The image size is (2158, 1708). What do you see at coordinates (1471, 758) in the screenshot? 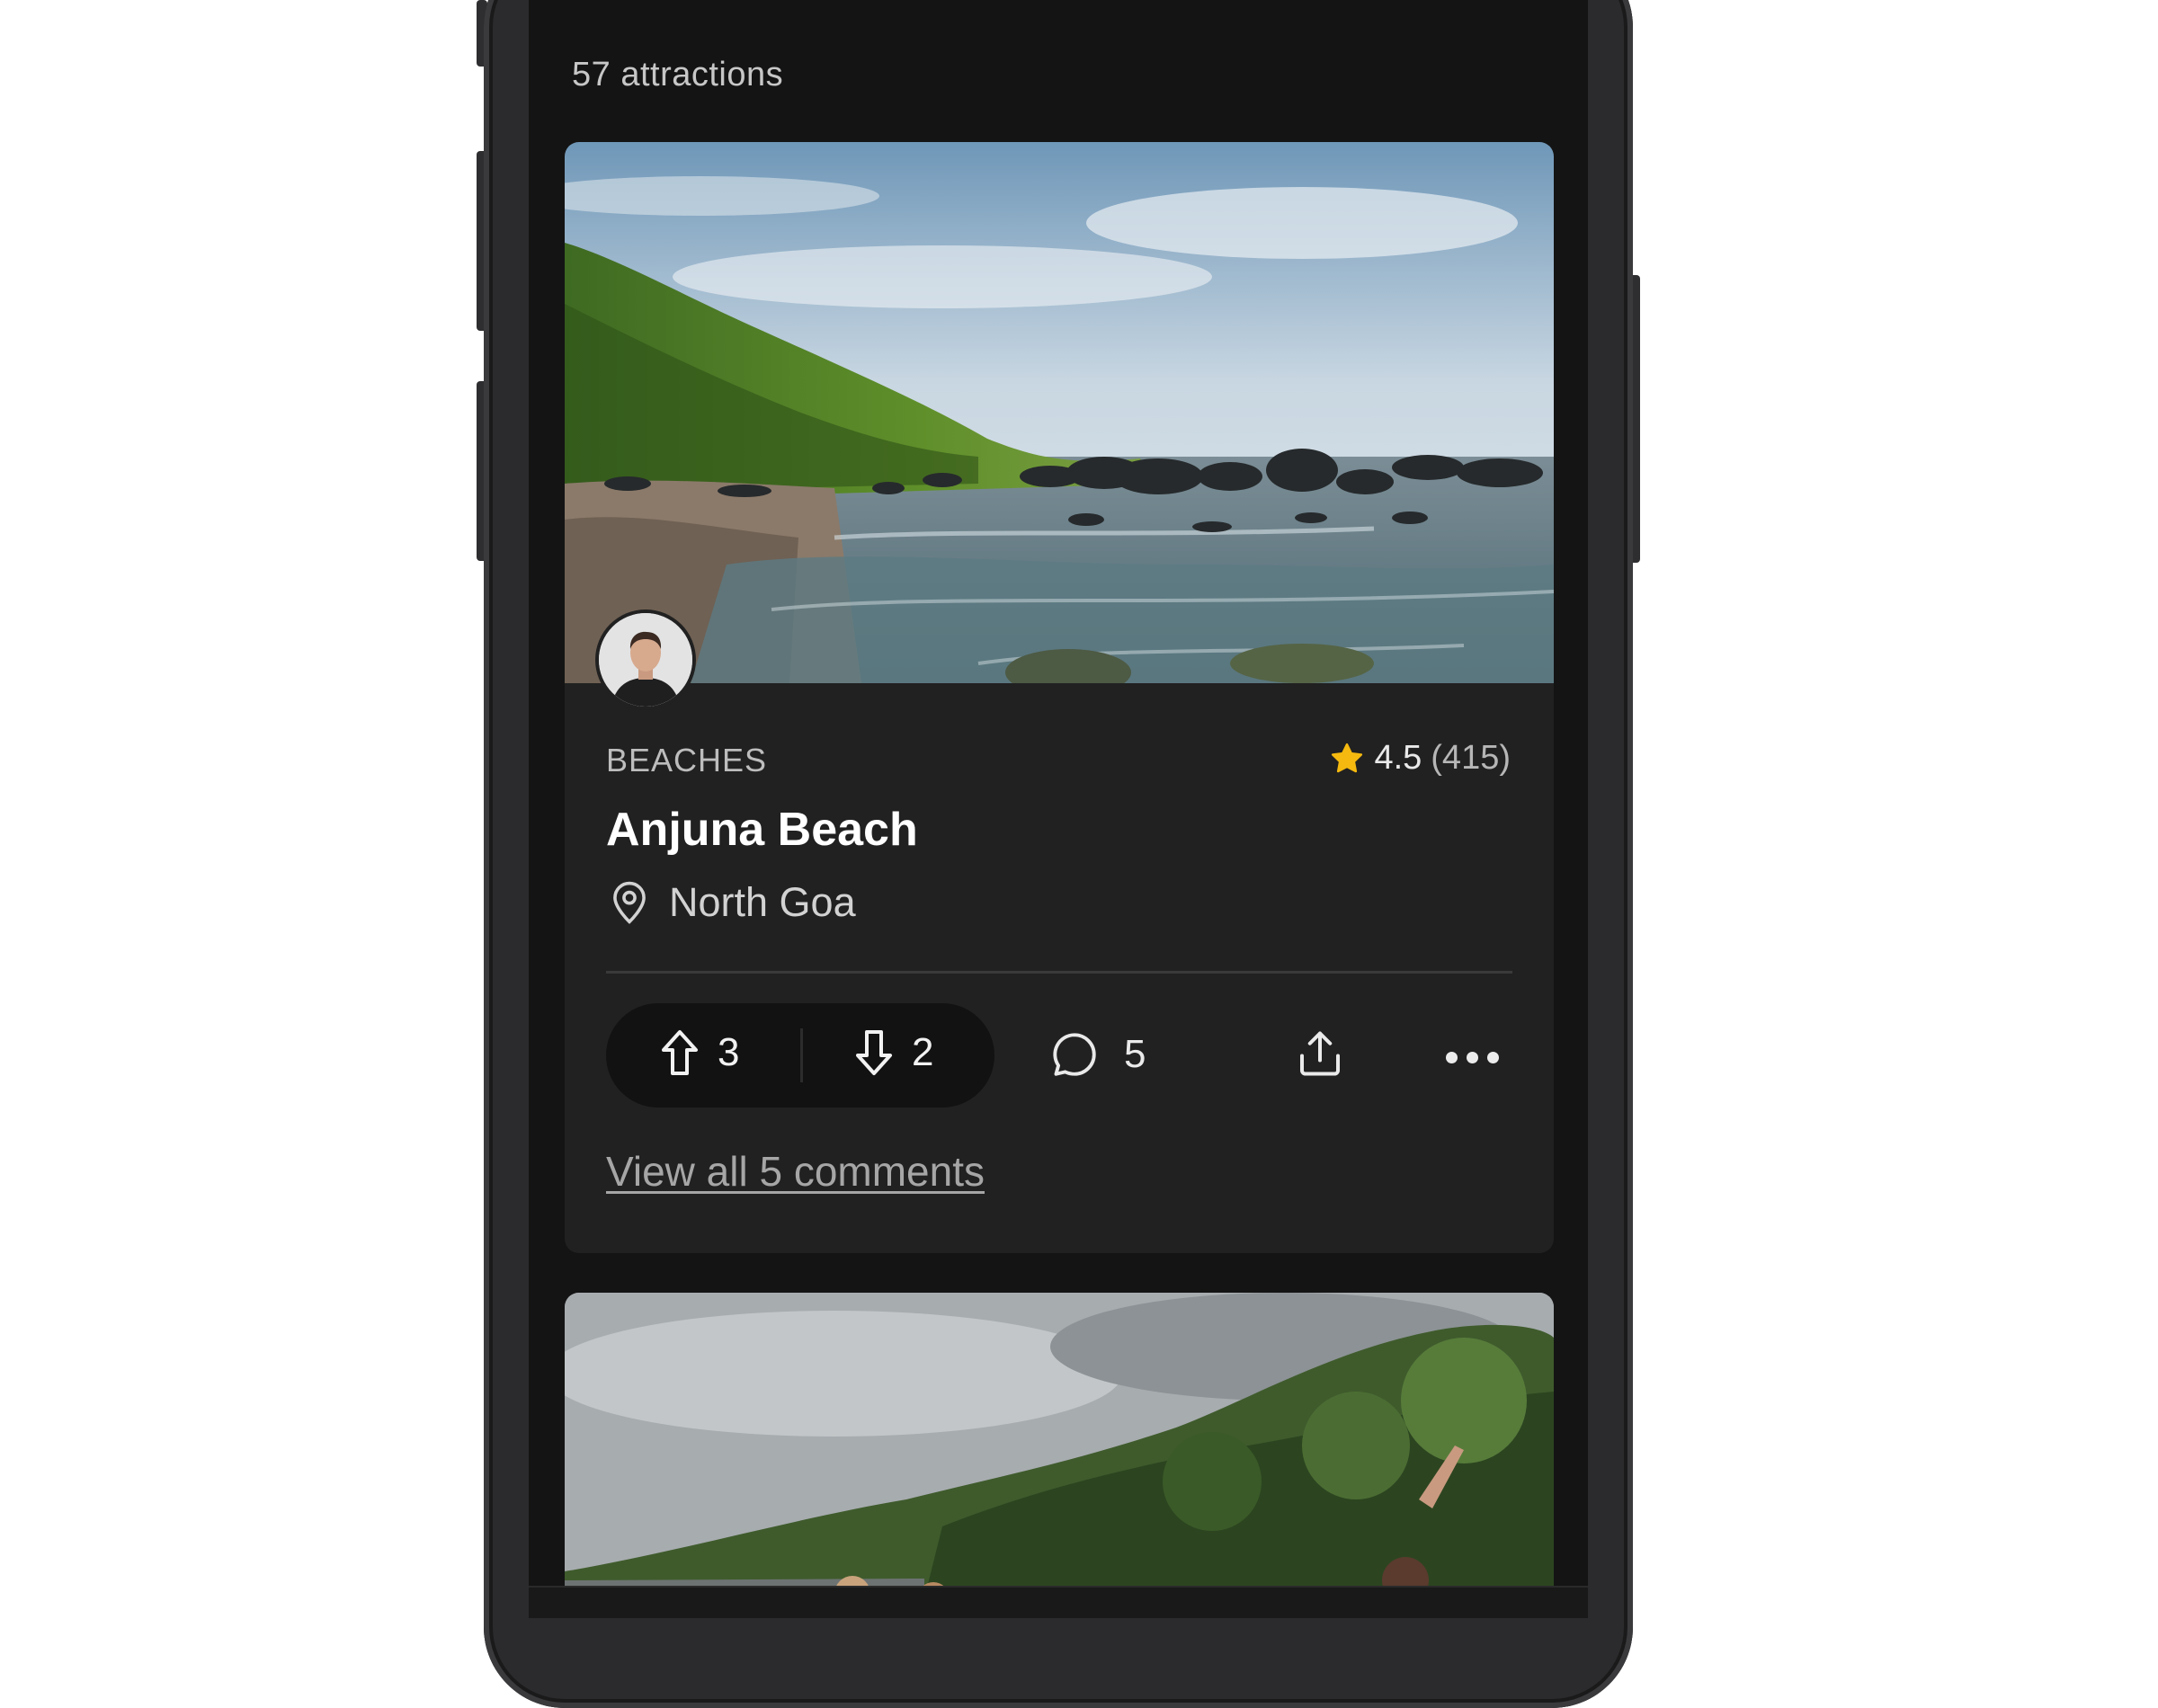
I see `rating-count: (415)` at bounding box center [1471, 758].